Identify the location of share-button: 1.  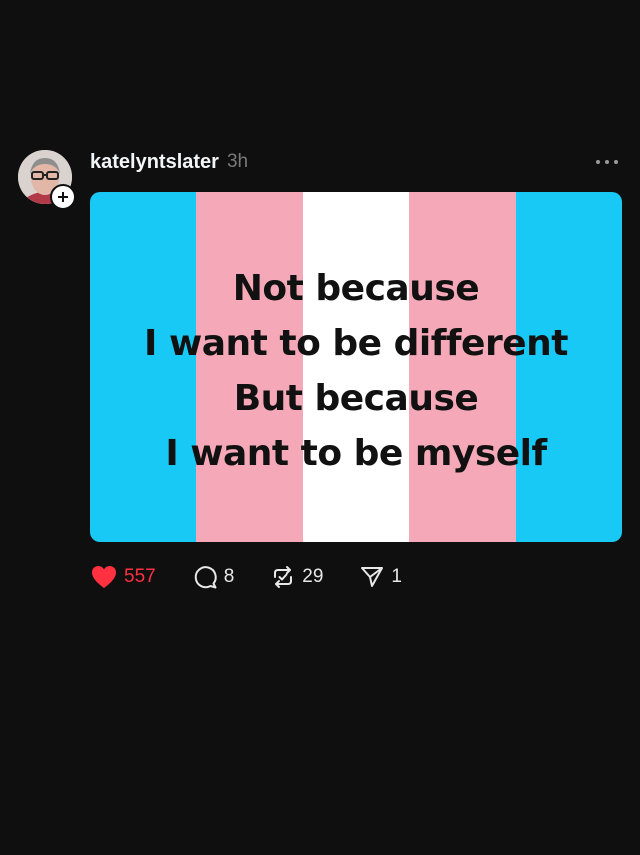
(380, 577).